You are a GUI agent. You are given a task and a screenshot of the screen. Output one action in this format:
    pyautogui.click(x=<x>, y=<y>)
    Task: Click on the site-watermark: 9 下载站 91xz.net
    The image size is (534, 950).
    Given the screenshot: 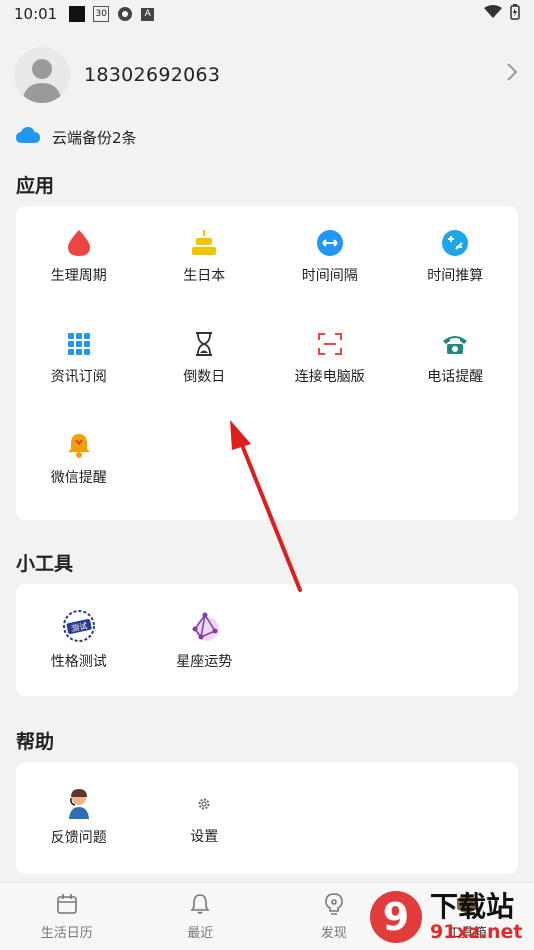 What is the action you would take?
    pyautogui.click(x=448, y=917)
    